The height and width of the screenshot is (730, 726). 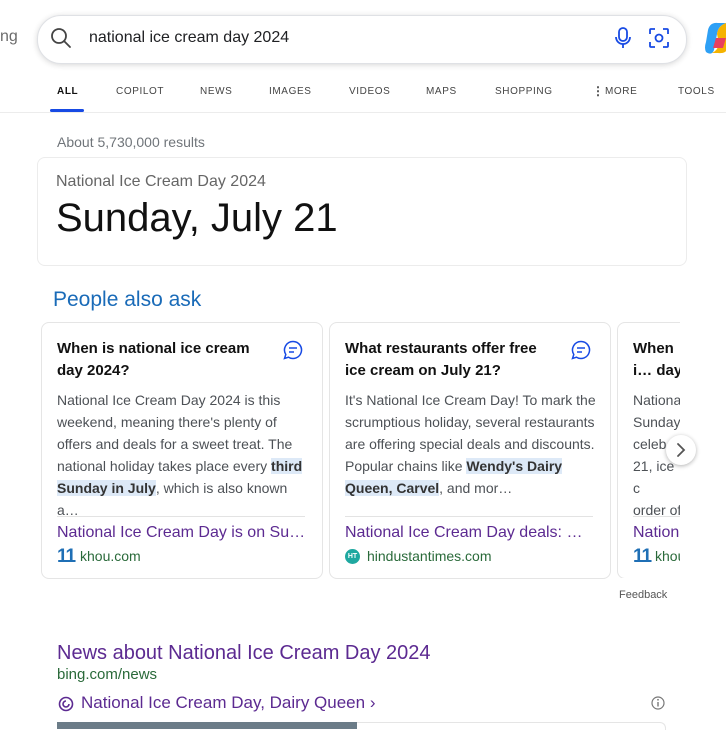 What do you see at coordinates (107, 674) in the screenshot?
I see `news-source-url: bing.com/news` at bounding box center [107, 674].